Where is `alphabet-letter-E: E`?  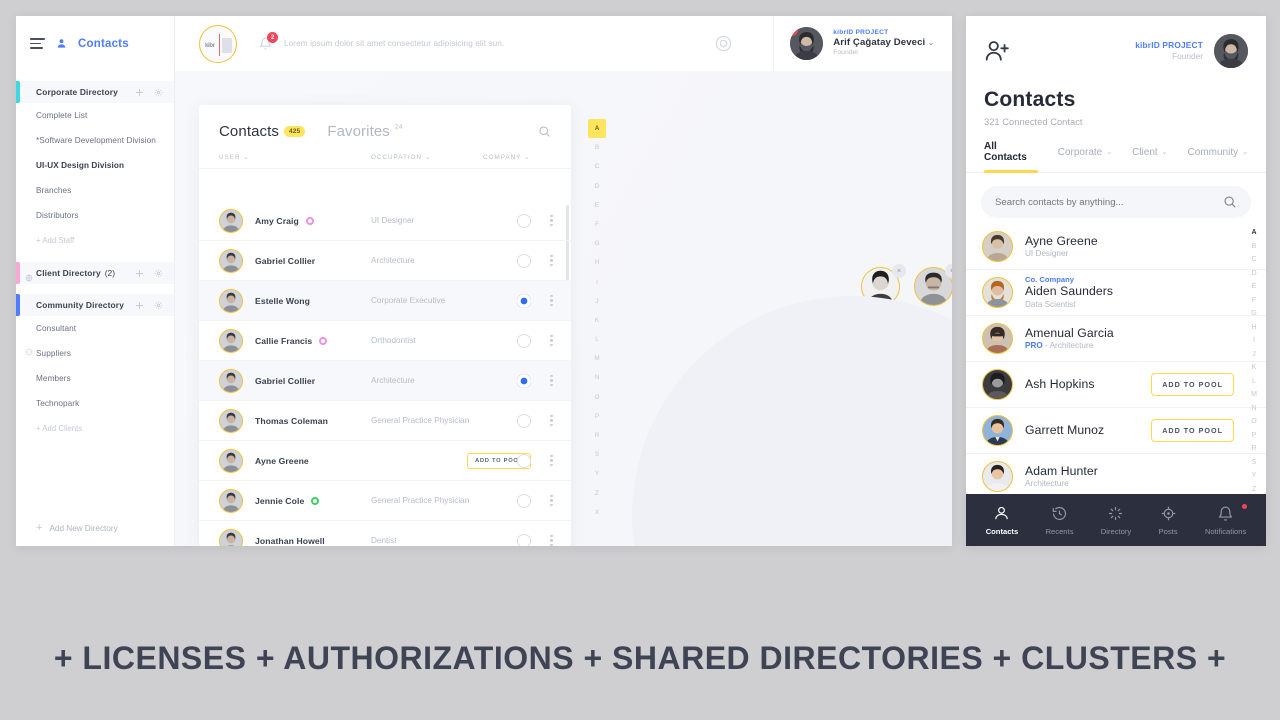 alphabet-letter-E: E is located at coordinates (597, 205).